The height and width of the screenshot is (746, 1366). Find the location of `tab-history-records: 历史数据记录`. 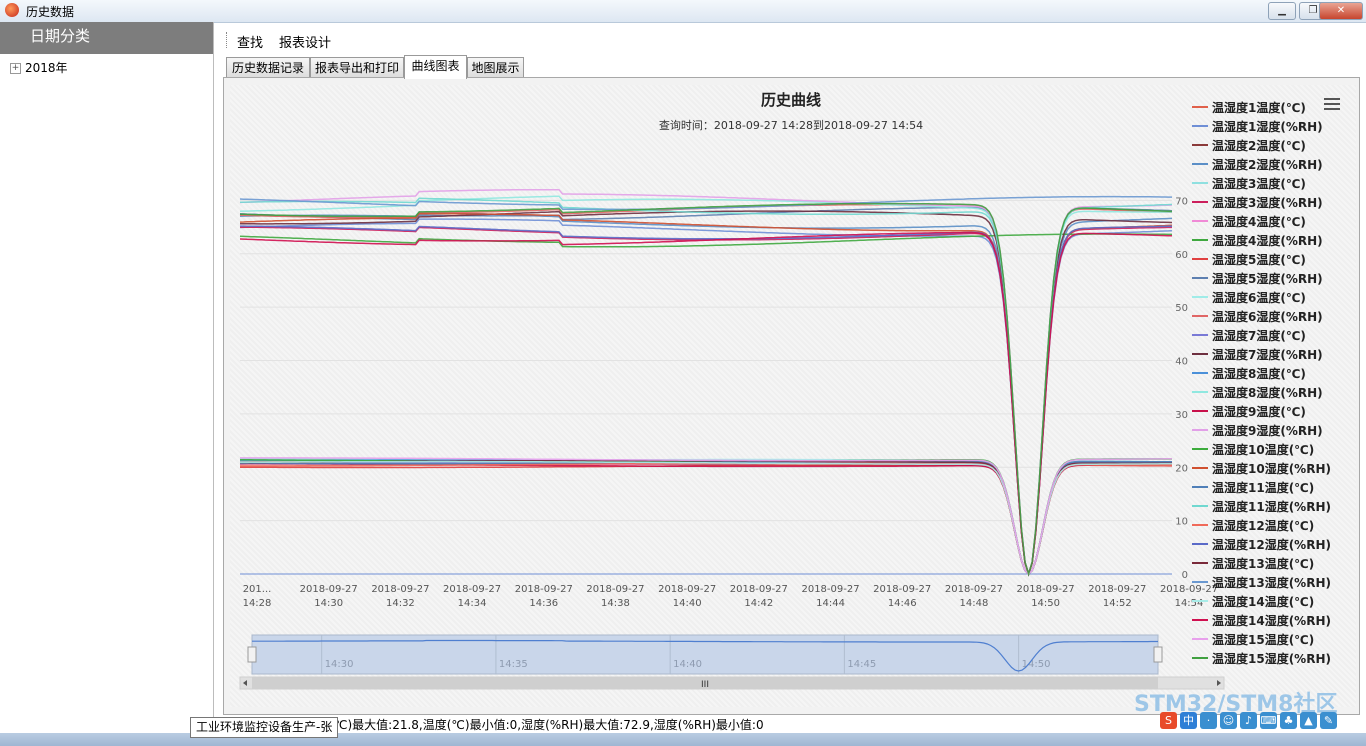

tab-history-records: 历史数据记录 is located at coordinates (268, 67).